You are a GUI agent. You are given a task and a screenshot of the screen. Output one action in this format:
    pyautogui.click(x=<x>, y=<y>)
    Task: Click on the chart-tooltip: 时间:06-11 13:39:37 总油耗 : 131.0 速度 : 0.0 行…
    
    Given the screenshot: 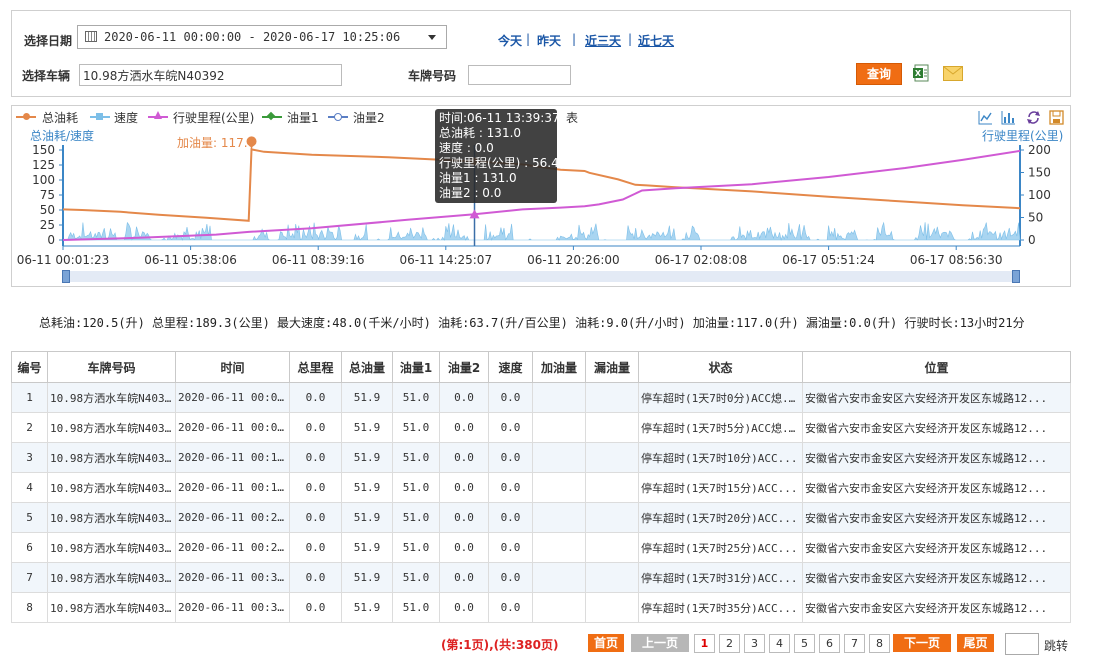 What is the action you would take?
    pyautogui.click(x=497, y=156)
    